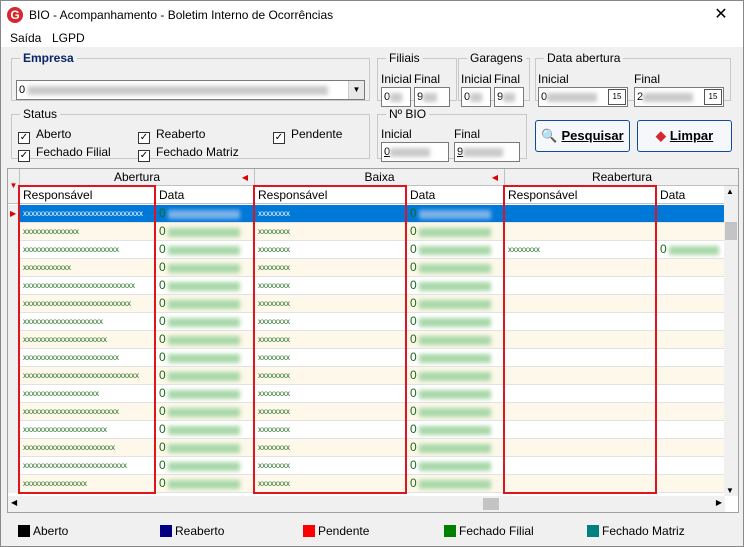  Describe the element at coordinates (366, 504) in the screenshot. I see `horizontal-scrollbar: ◀ ▶` at that location.